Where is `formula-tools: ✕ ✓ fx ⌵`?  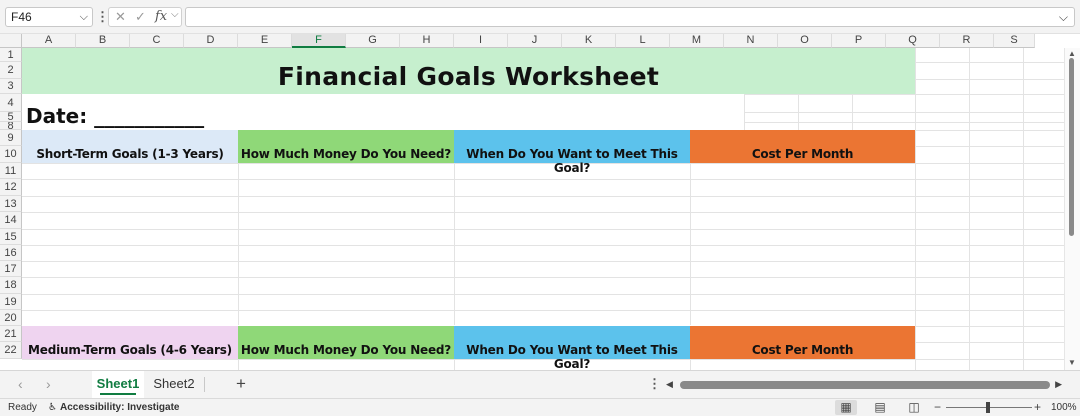
formula-tools: ✕ ✓ fx ⌵ is located at coordinates (145, 17).